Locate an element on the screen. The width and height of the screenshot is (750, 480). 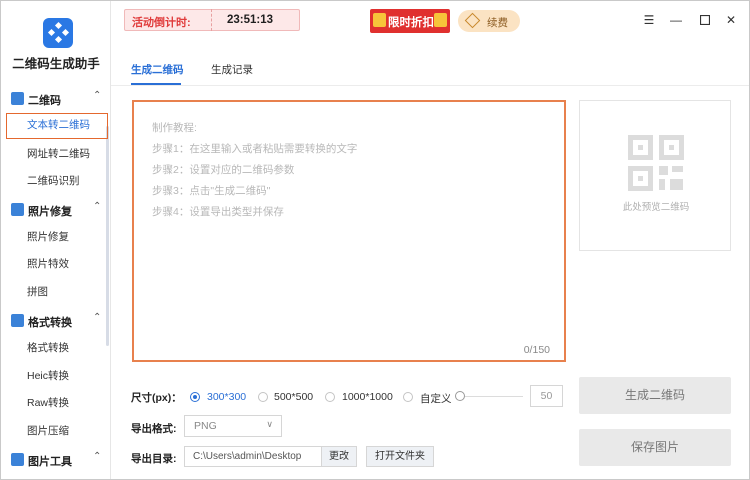
qrcode-placeholder-icon is located at coordinates (656, 164).